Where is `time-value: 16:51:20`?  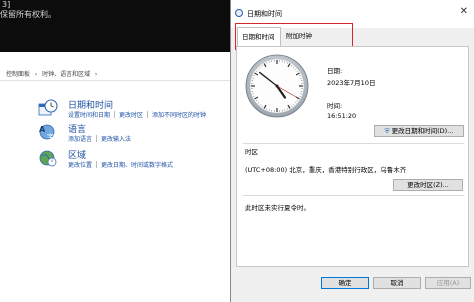
time-value: 16:51:20 is located at coordinates (342, 116).